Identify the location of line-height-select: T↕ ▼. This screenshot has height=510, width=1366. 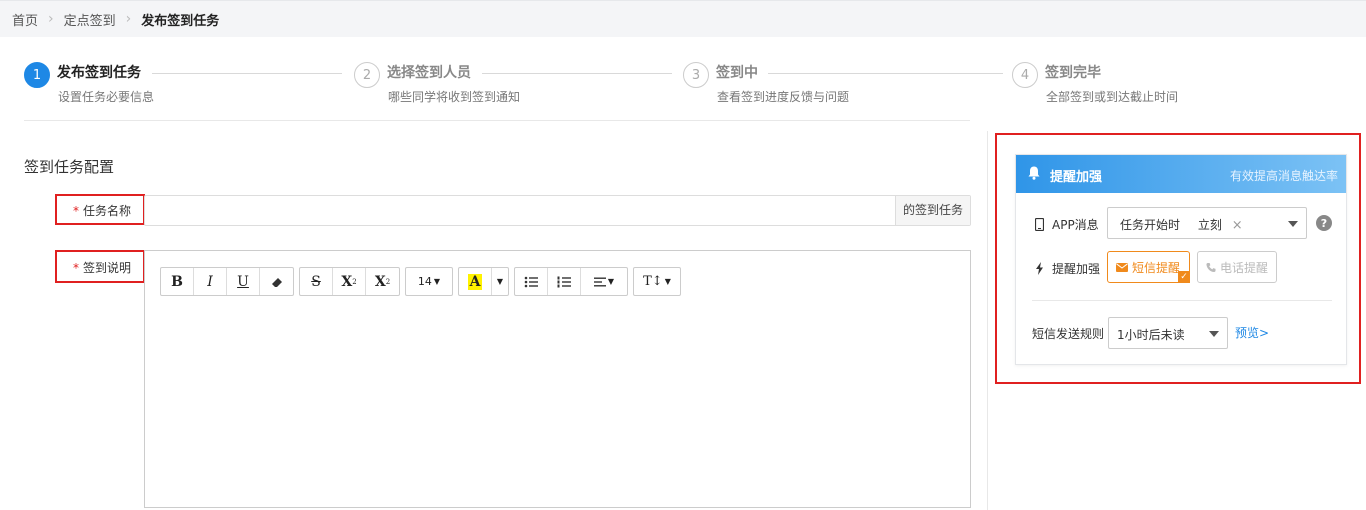
(657, 281).